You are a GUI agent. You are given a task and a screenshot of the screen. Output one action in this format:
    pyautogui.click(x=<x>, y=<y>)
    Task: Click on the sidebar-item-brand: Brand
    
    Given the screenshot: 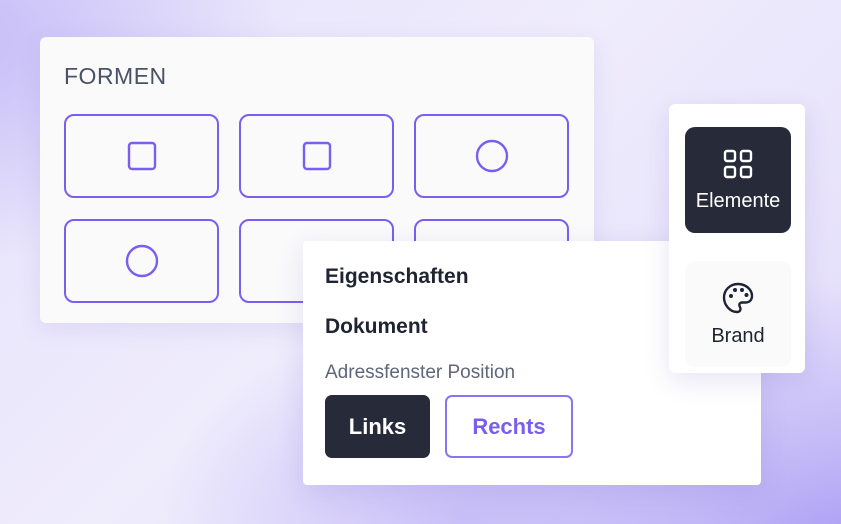 What is the action you would take?
    pyautogui.click(x=738, y=314)
    